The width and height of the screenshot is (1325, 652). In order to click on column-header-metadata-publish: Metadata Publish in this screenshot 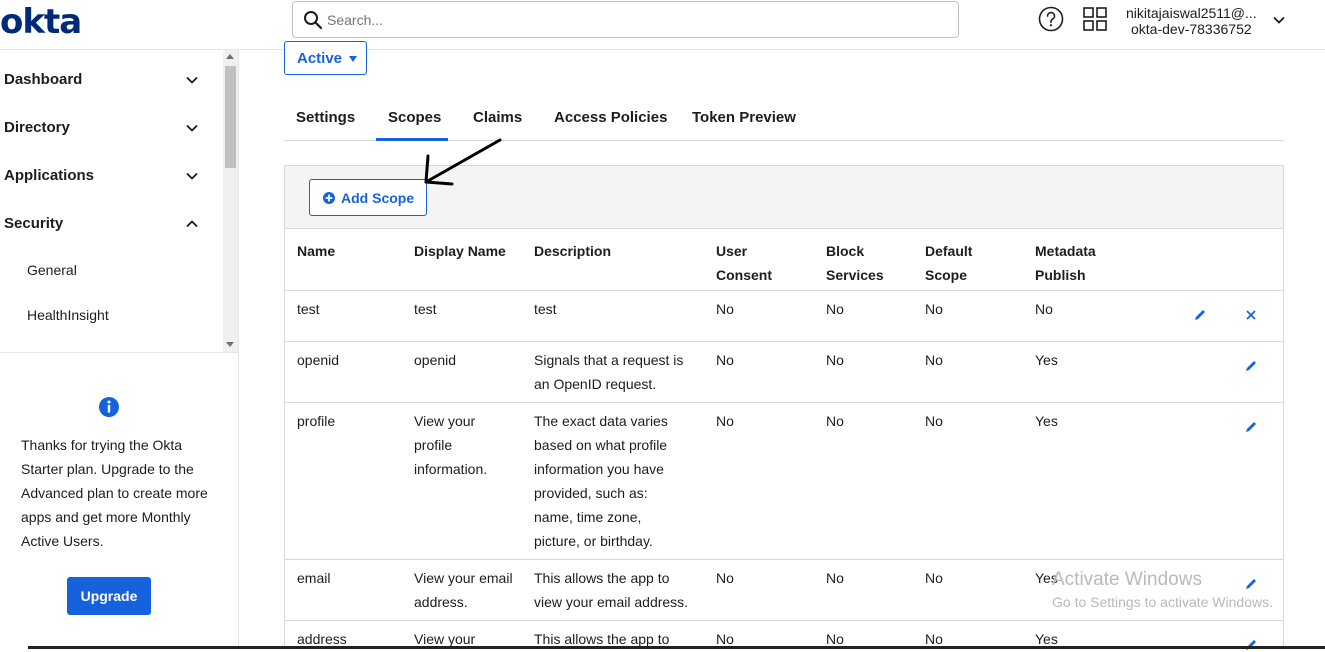, I will do `click(1065, 263)`.